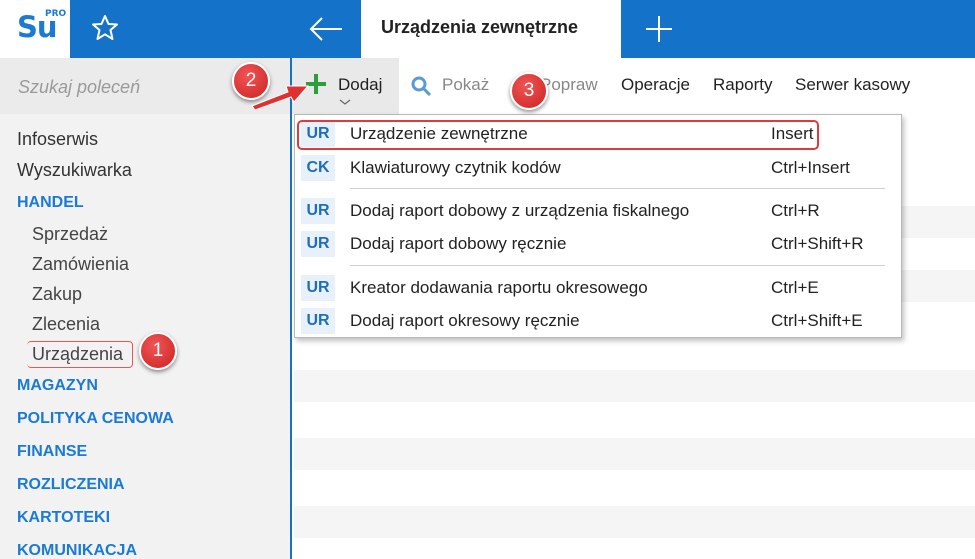  What do you see at coordinates (659, 29) in the screenshot?
I see `new-tab-plus-icon` at bounding box center [659, 29].